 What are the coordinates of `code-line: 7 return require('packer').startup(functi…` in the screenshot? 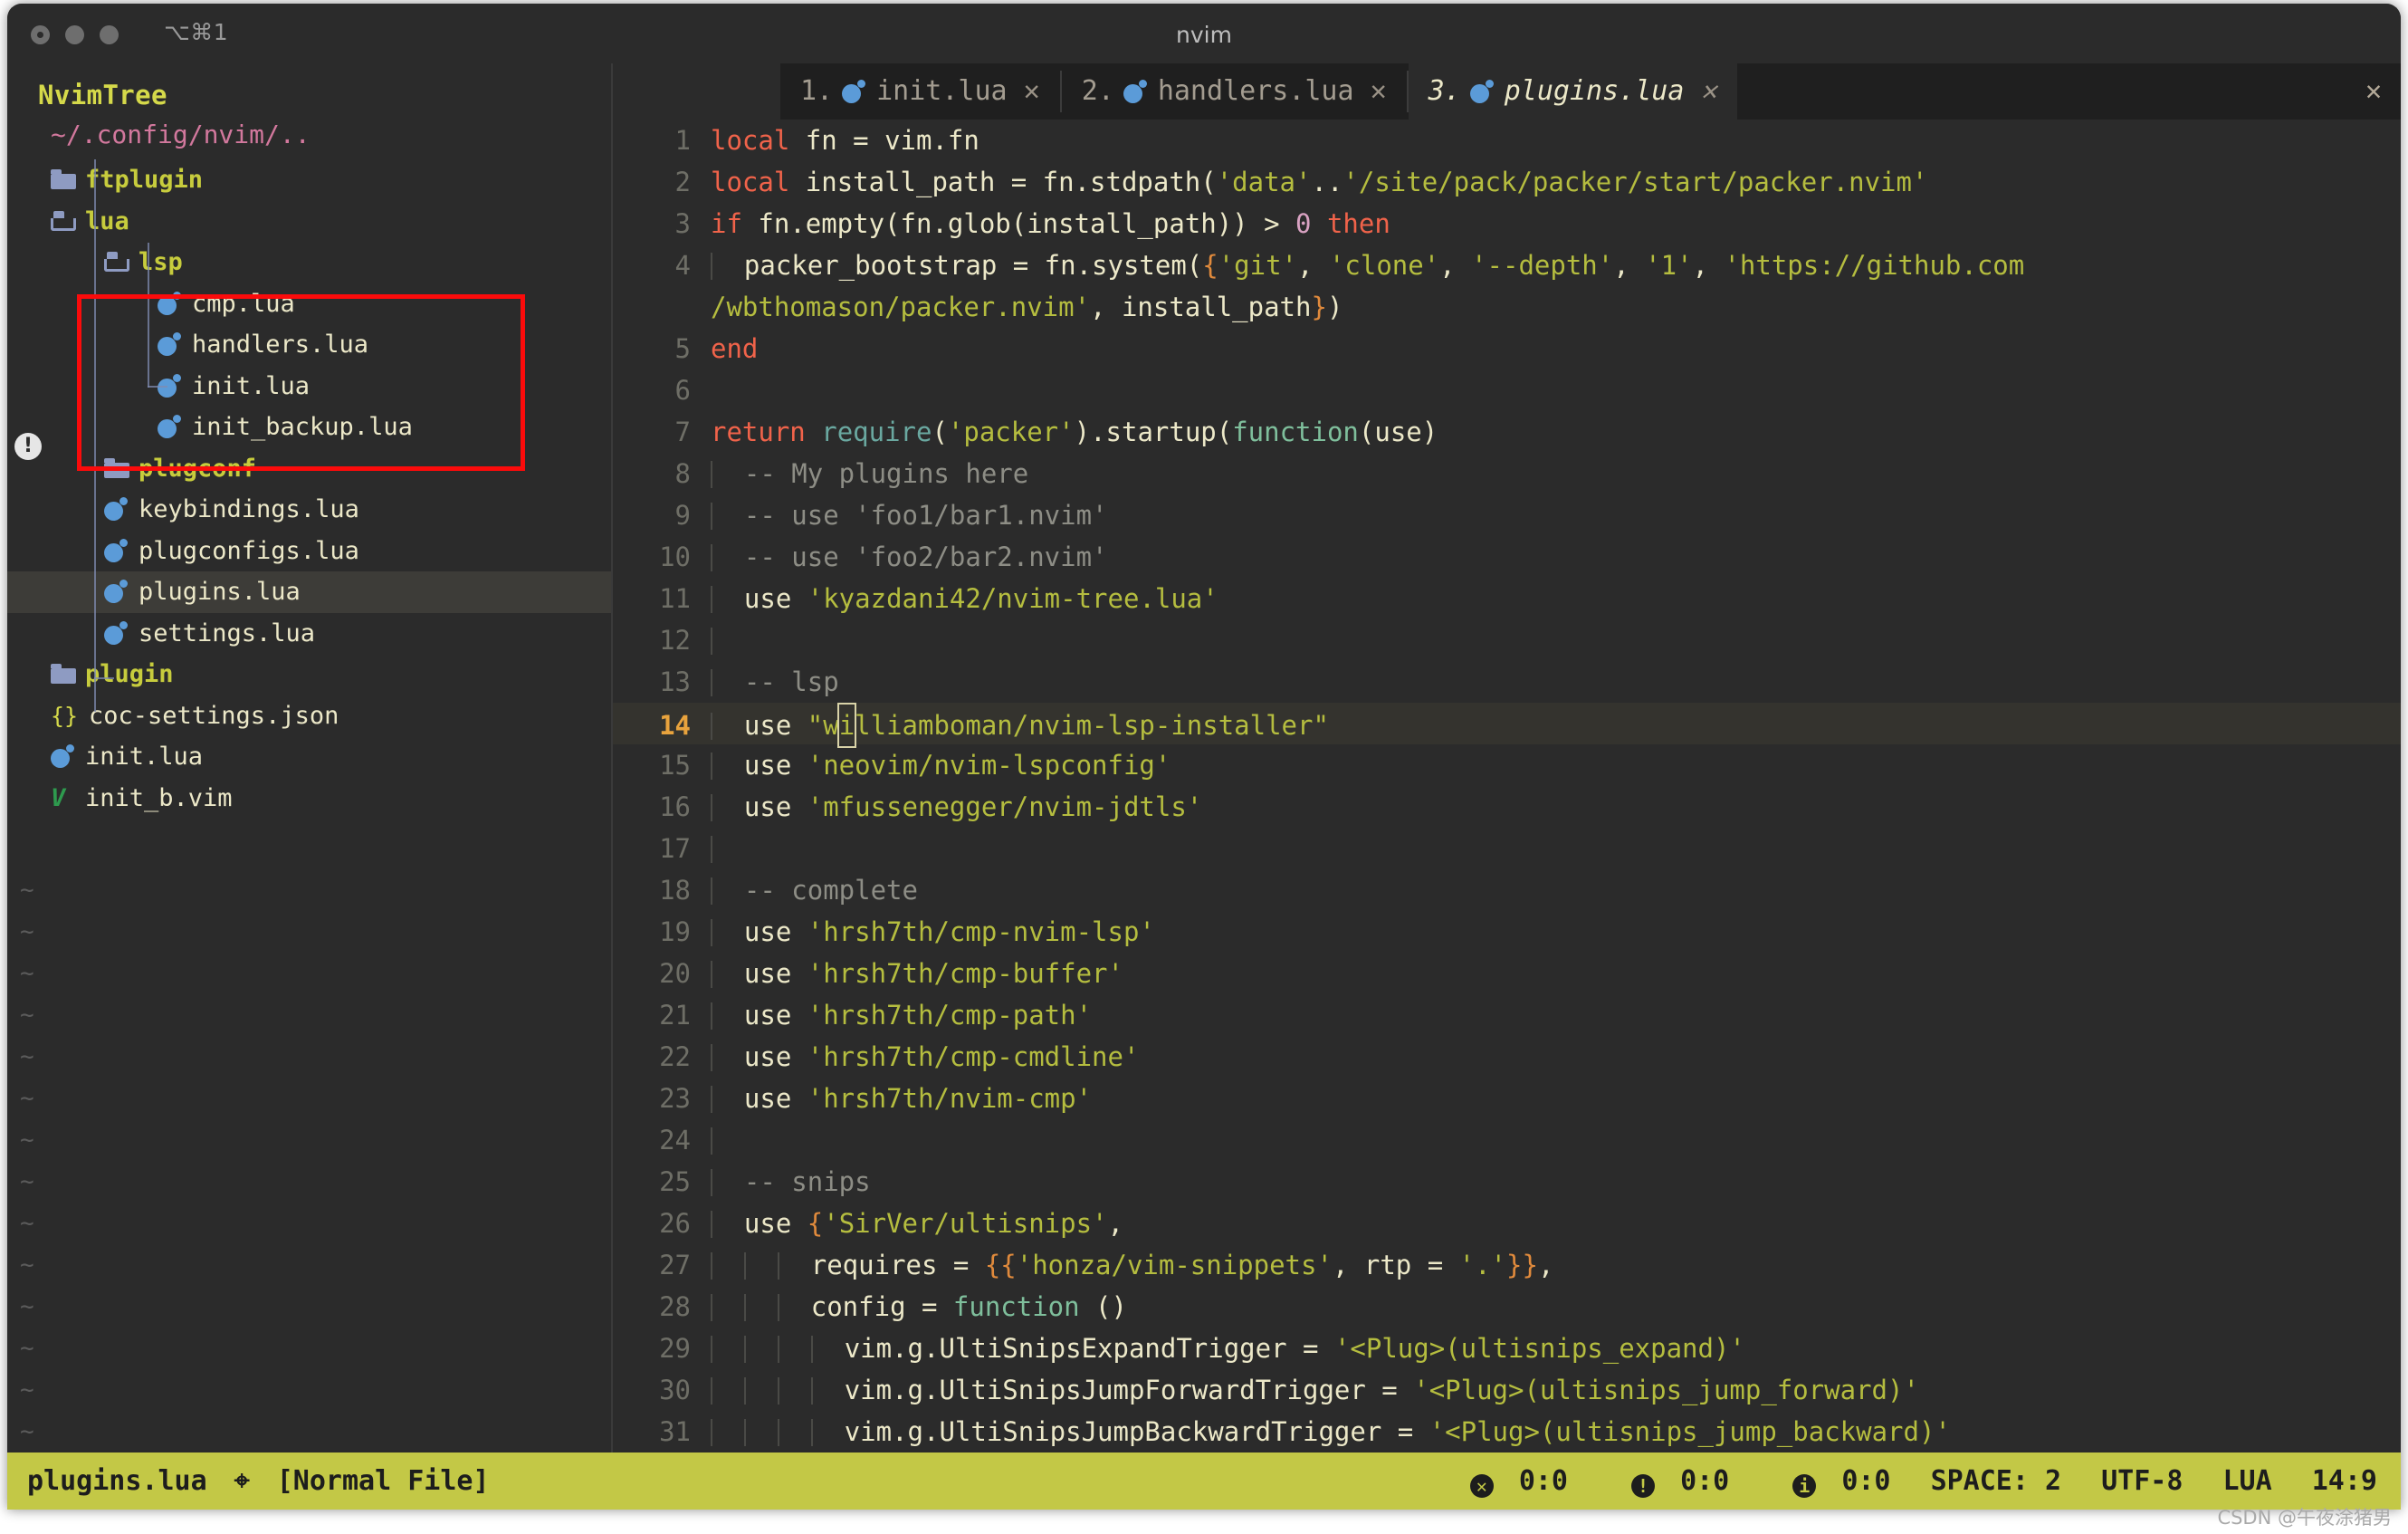 It's located at (1507, 432).